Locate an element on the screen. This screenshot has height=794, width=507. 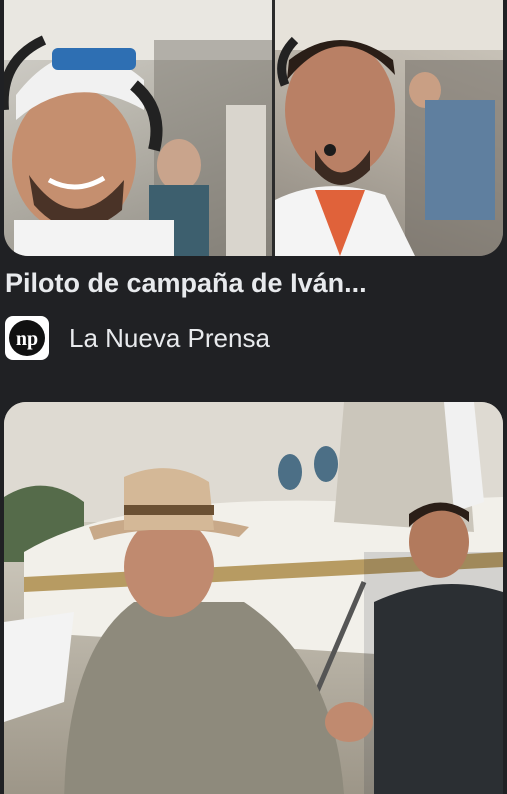
source-name: La Nueva Prensa is located at coordinates (169, 337).